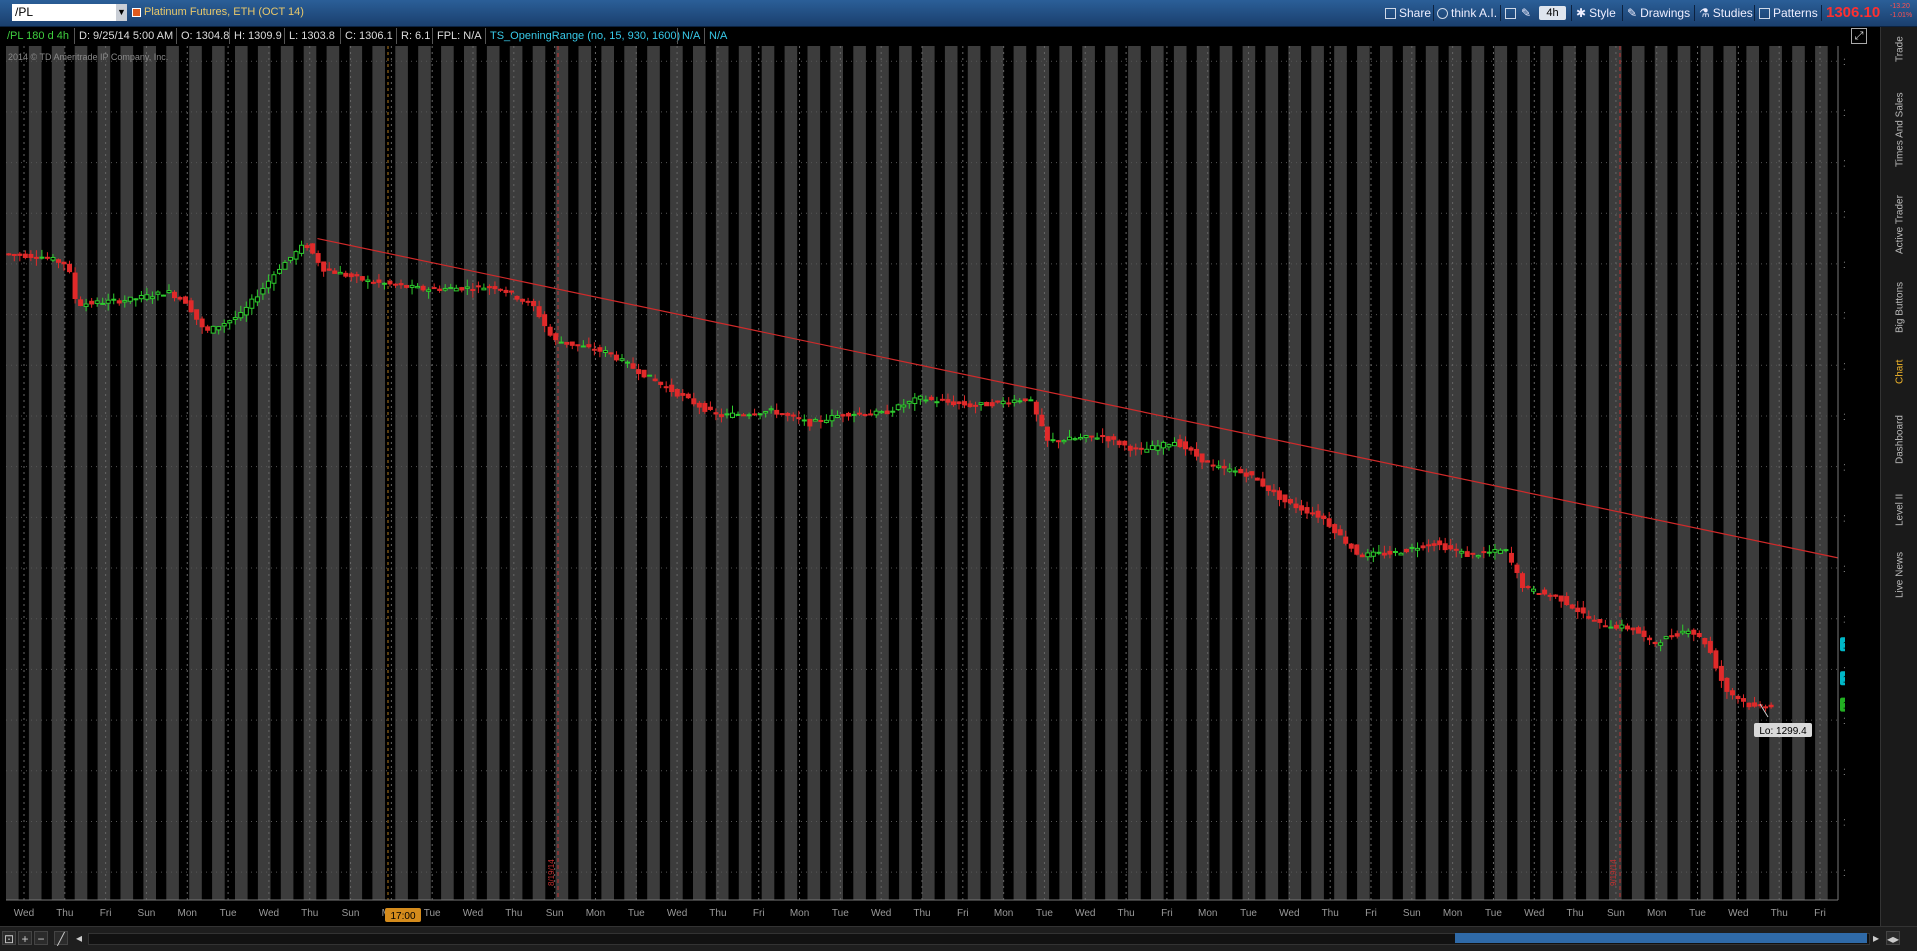 The width and height of the screenshot is (1917, 951). I want to click on think-ai-label: think A.I., so click(1474, 13).